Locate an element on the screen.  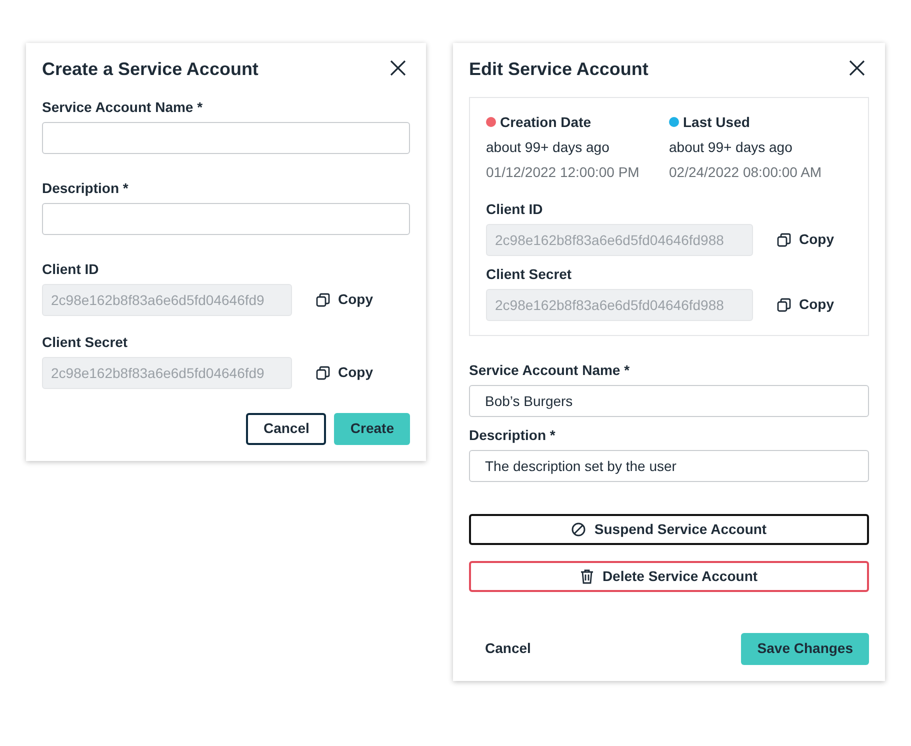
text-field: Bob’s Burgers is located at coordinates (669, 400).